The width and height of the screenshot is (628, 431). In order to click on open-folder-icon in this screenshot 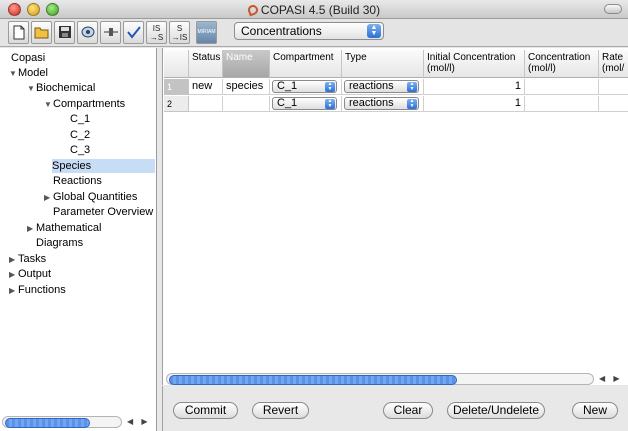, I will do `click(41, 33)`.